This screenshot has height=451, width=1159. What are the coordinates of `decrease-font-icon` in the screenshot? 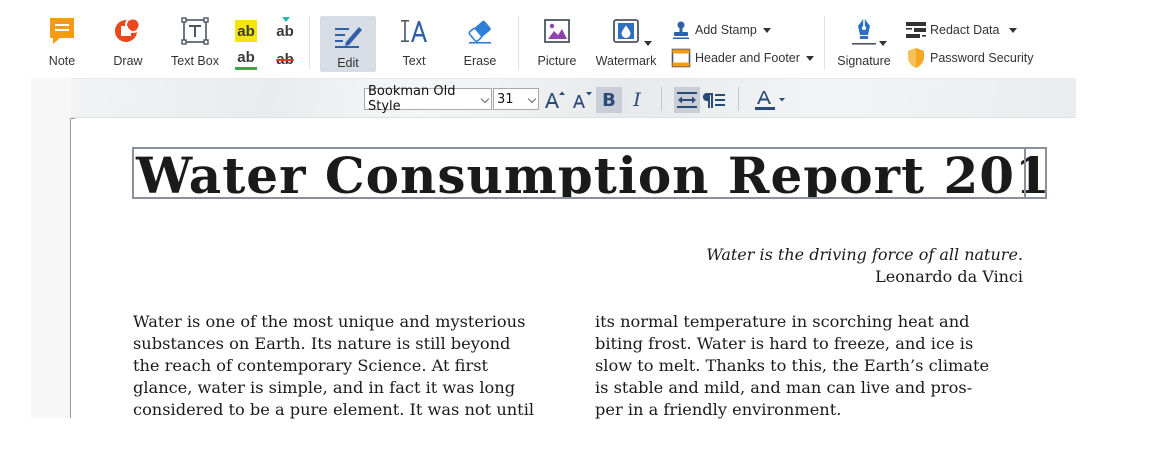 It's located at (582, 100).